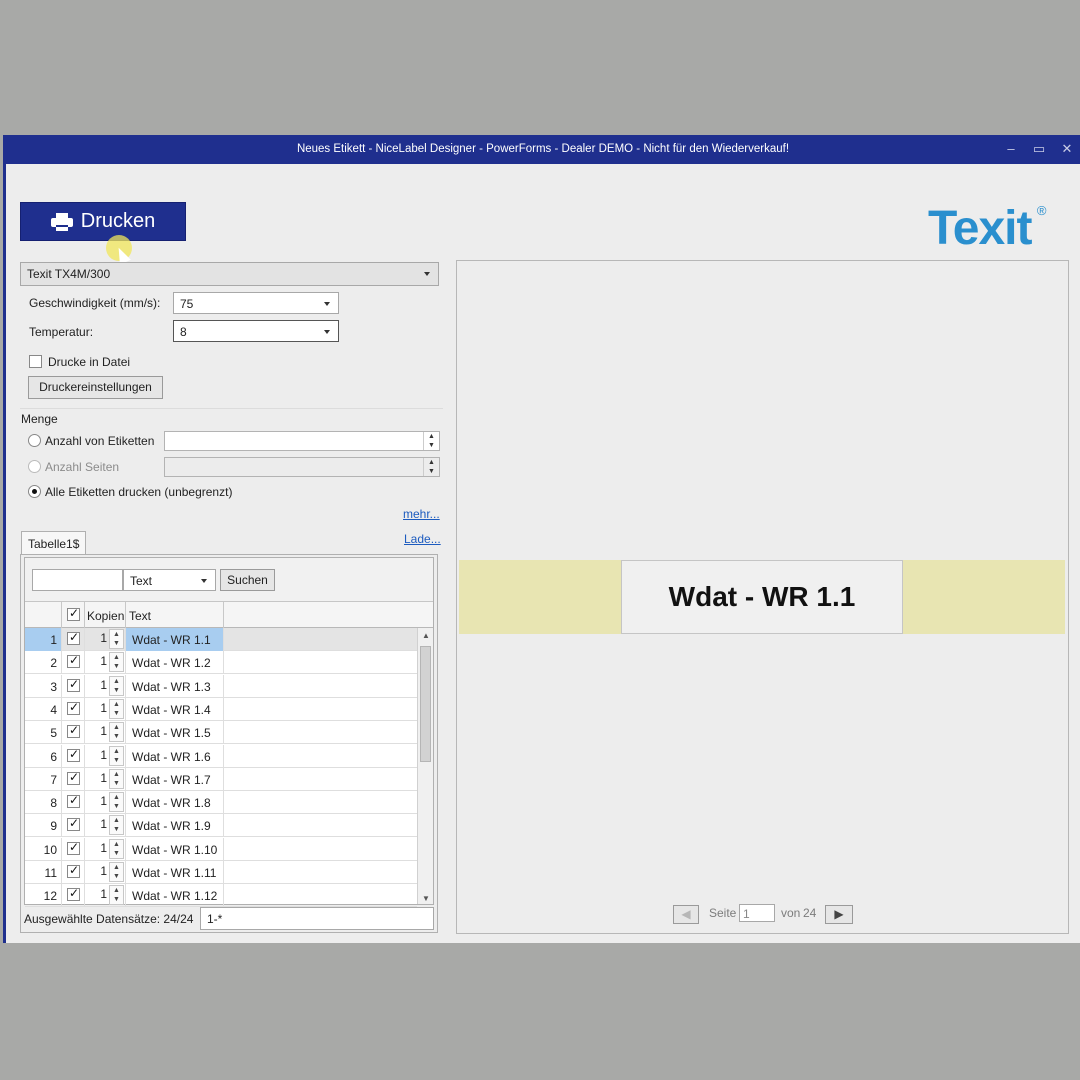 This screenshot has height=1080, width=1080. Describe the element at coordinates (34, 466) in the screenshot. I see `radio-page-count` at that location.